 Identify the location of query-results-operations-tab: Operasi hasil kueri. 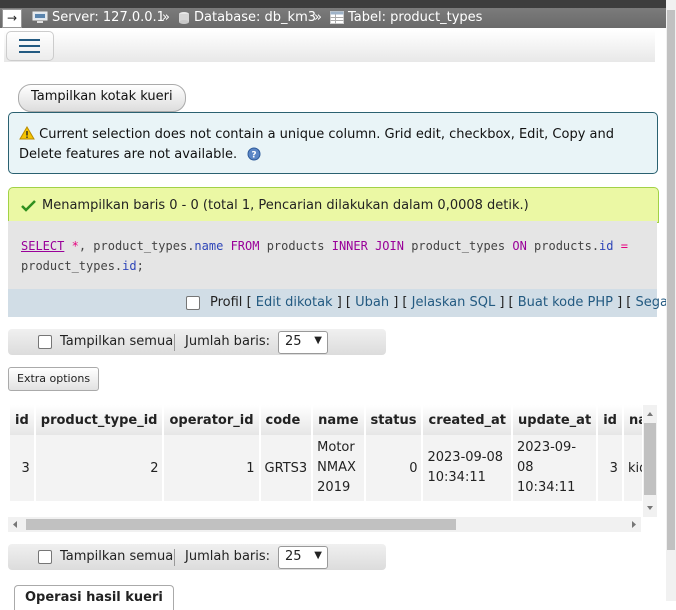
(94, 597).